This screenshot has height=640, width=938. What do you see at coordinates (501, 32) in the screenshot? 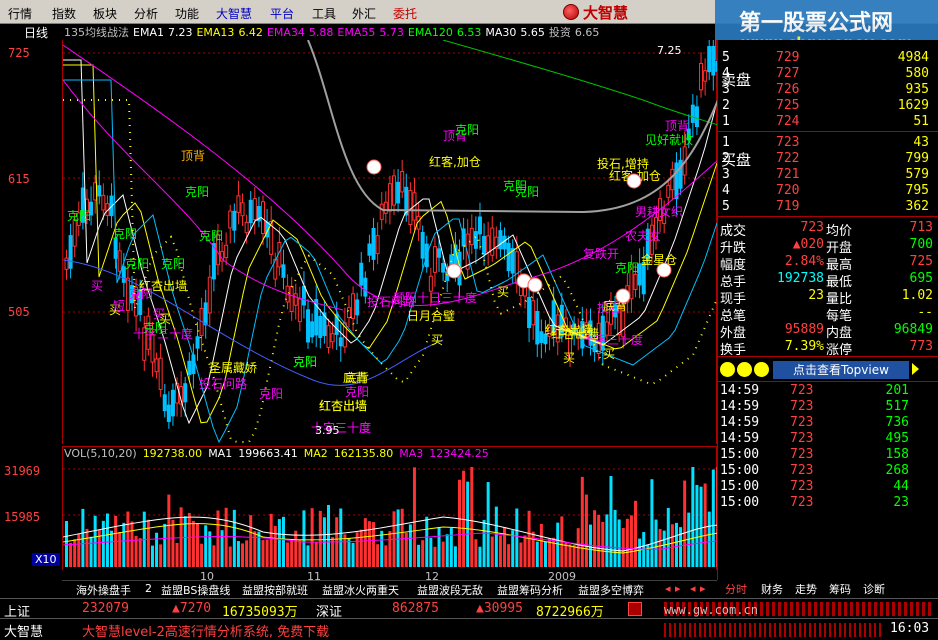
I see `ma-legend-item: MA30` at bounding box center [501, 32].